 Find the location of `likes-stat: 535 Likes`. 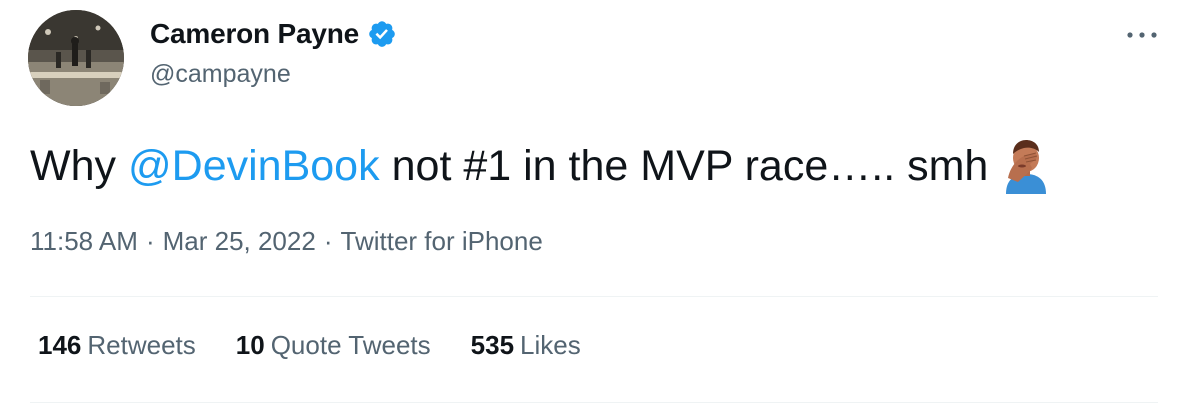

likes-stat: 535 Likes is located at coordinates (526, 345).